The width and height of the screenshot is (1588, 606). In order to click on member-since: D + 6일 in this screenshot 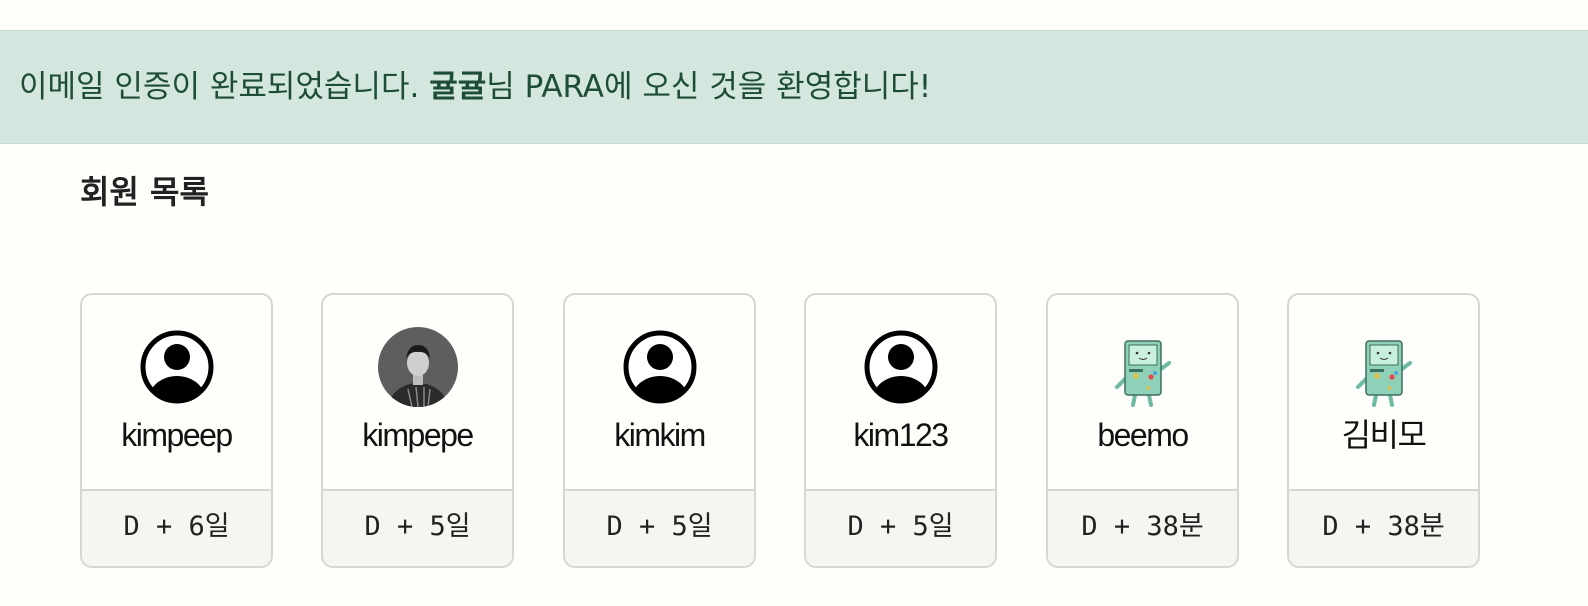, I will do `click(176, 527)`.